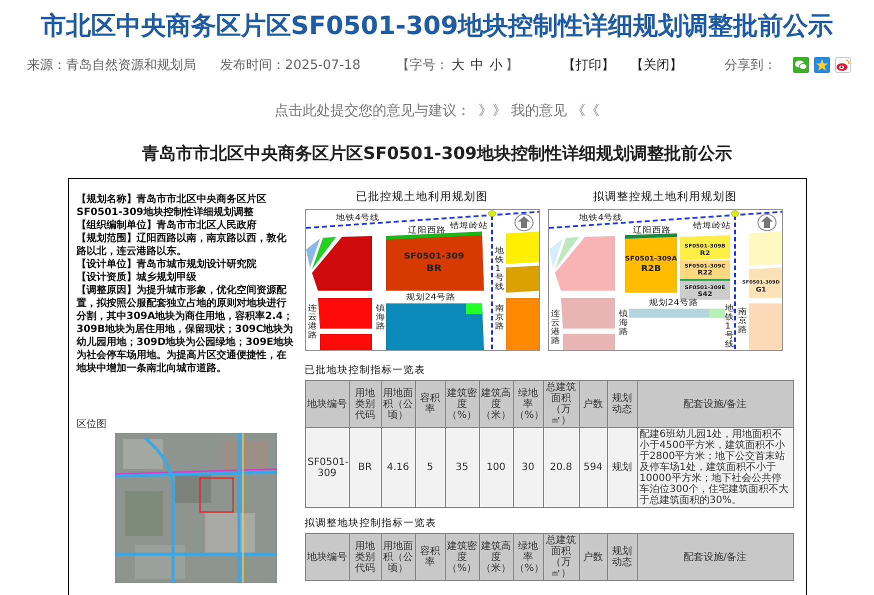 This screenshot has height=595, width=874. What do you see at coordinates (430, 468) in the screenshot?
I see `table-cell: 5` at bounding box center [430, 468].